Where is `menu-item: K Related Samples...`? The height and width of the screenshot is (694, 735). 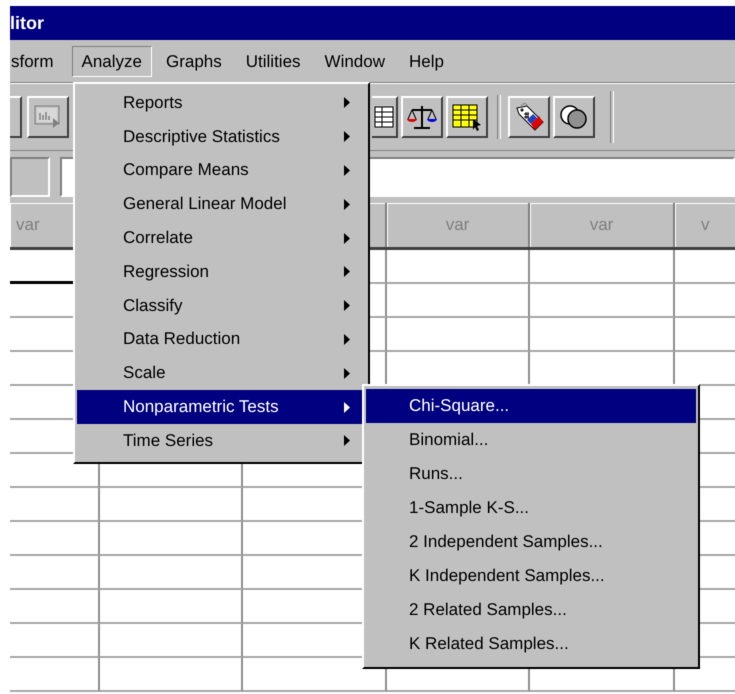
menu-item: K Related Samples... is located at coordinates (531, 644).